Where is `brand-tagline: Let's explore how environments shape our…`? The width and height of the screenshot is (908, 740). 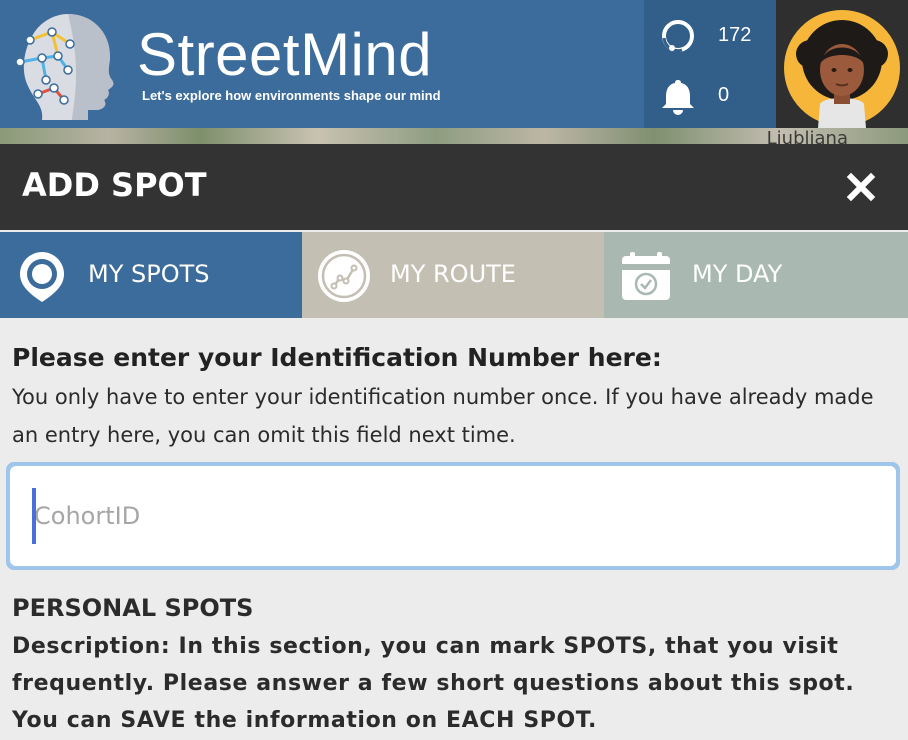 brand-tagline: Let's explore how environments shape our… is located at coordinates (291, 95).